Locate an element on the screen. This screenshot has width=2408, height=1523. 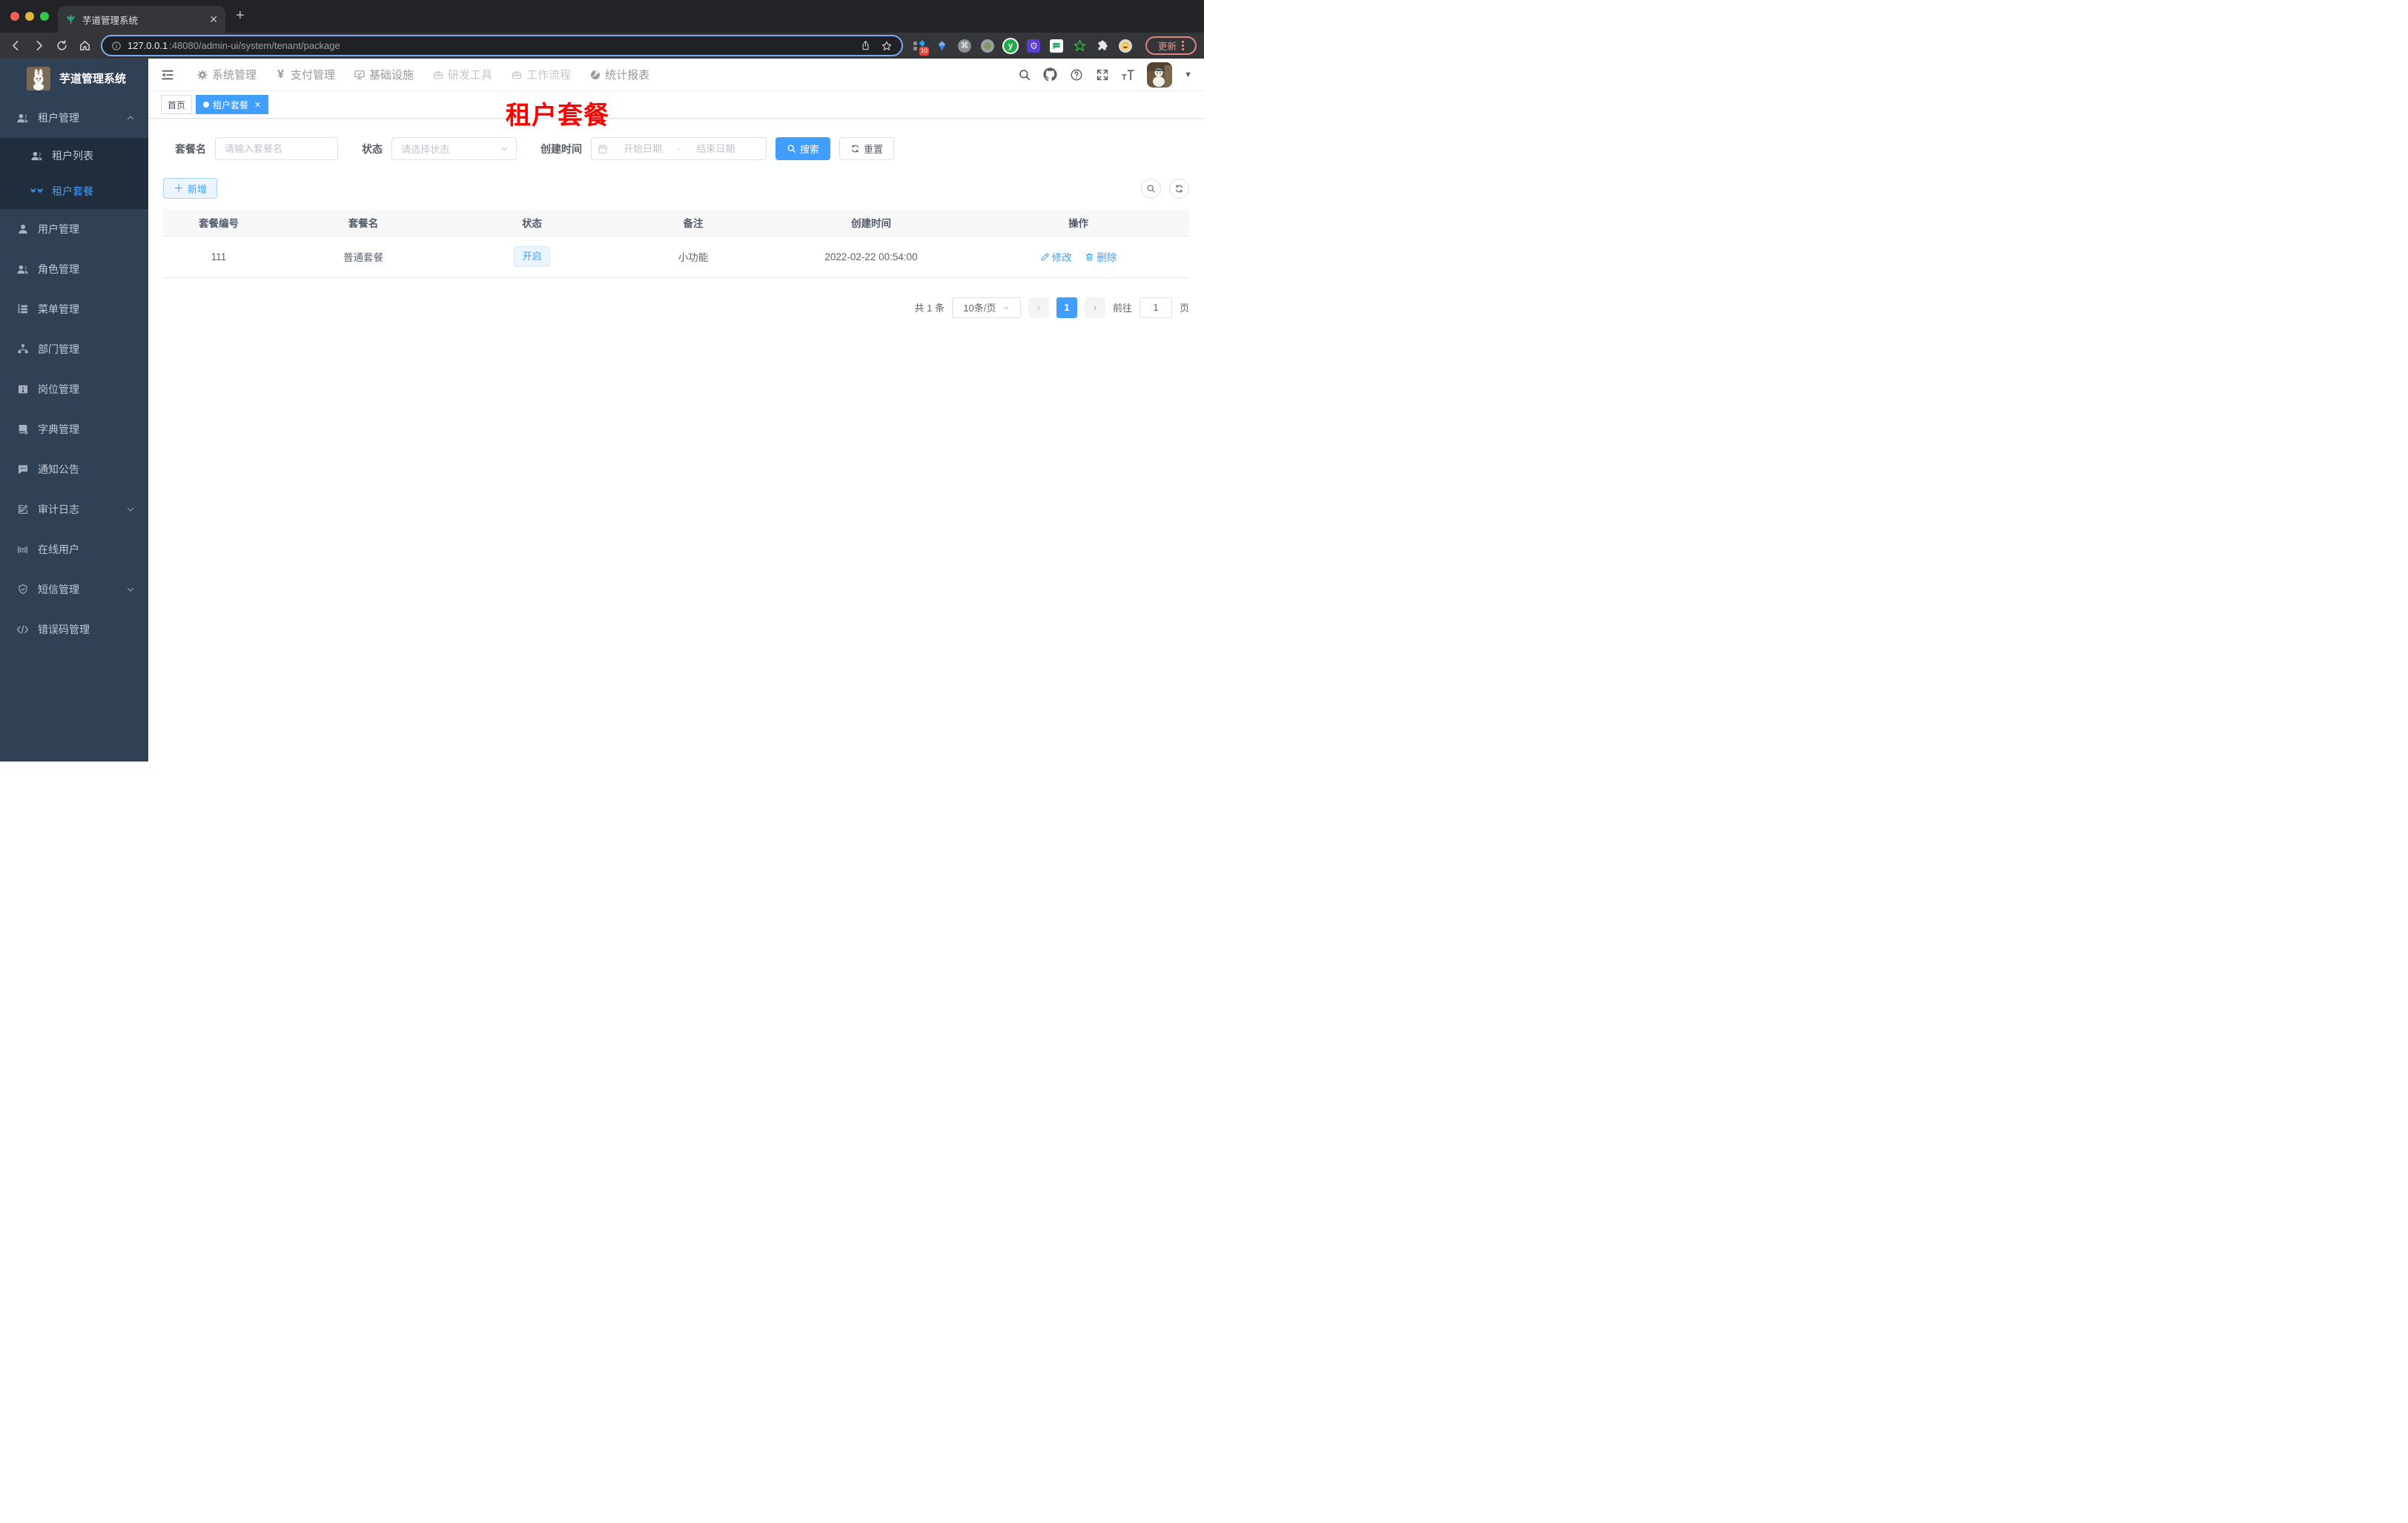
sidebar-item-sms-management: 短信管理 is located at coordinates (74, 589).